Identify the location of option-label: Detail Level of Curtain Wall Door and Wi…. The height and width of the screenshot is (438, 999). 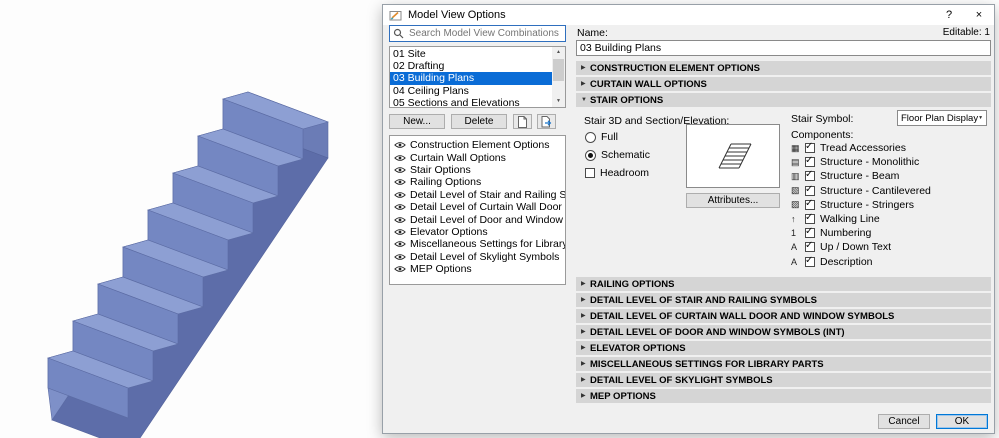
(487, 207).